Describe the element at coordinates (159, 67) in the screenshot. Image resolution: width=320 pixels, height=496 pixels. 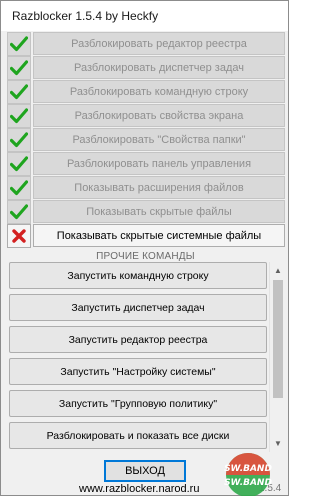
I see `toggle-button: Разблокировать диспетчер задач` at that location.